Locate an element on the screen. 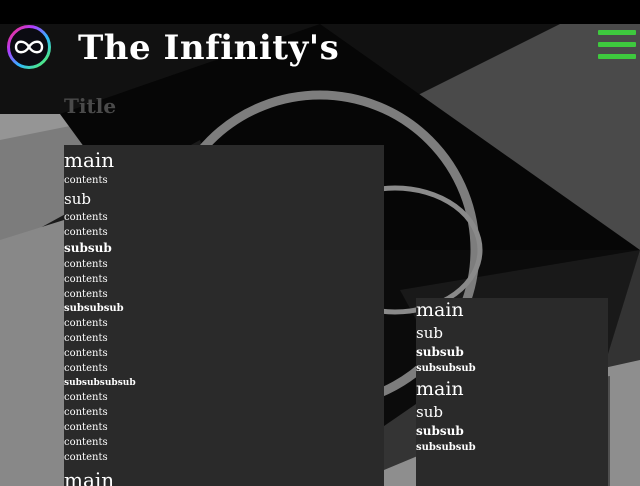 Image resolution: width=640 pixels, height=486 pixels. page-title: Title is located at coordinates (90, 106).